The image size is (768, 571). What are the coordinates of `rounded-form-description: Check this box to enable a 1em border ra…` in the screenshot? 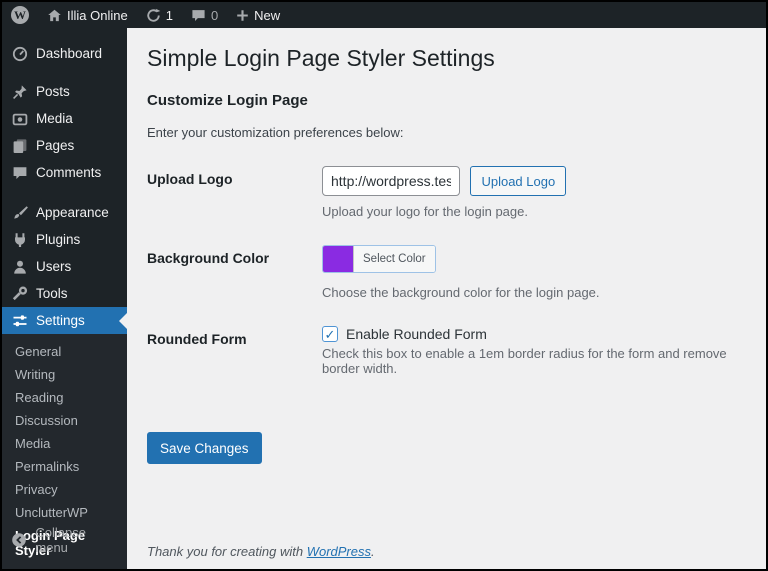 It's located at (524, 361).